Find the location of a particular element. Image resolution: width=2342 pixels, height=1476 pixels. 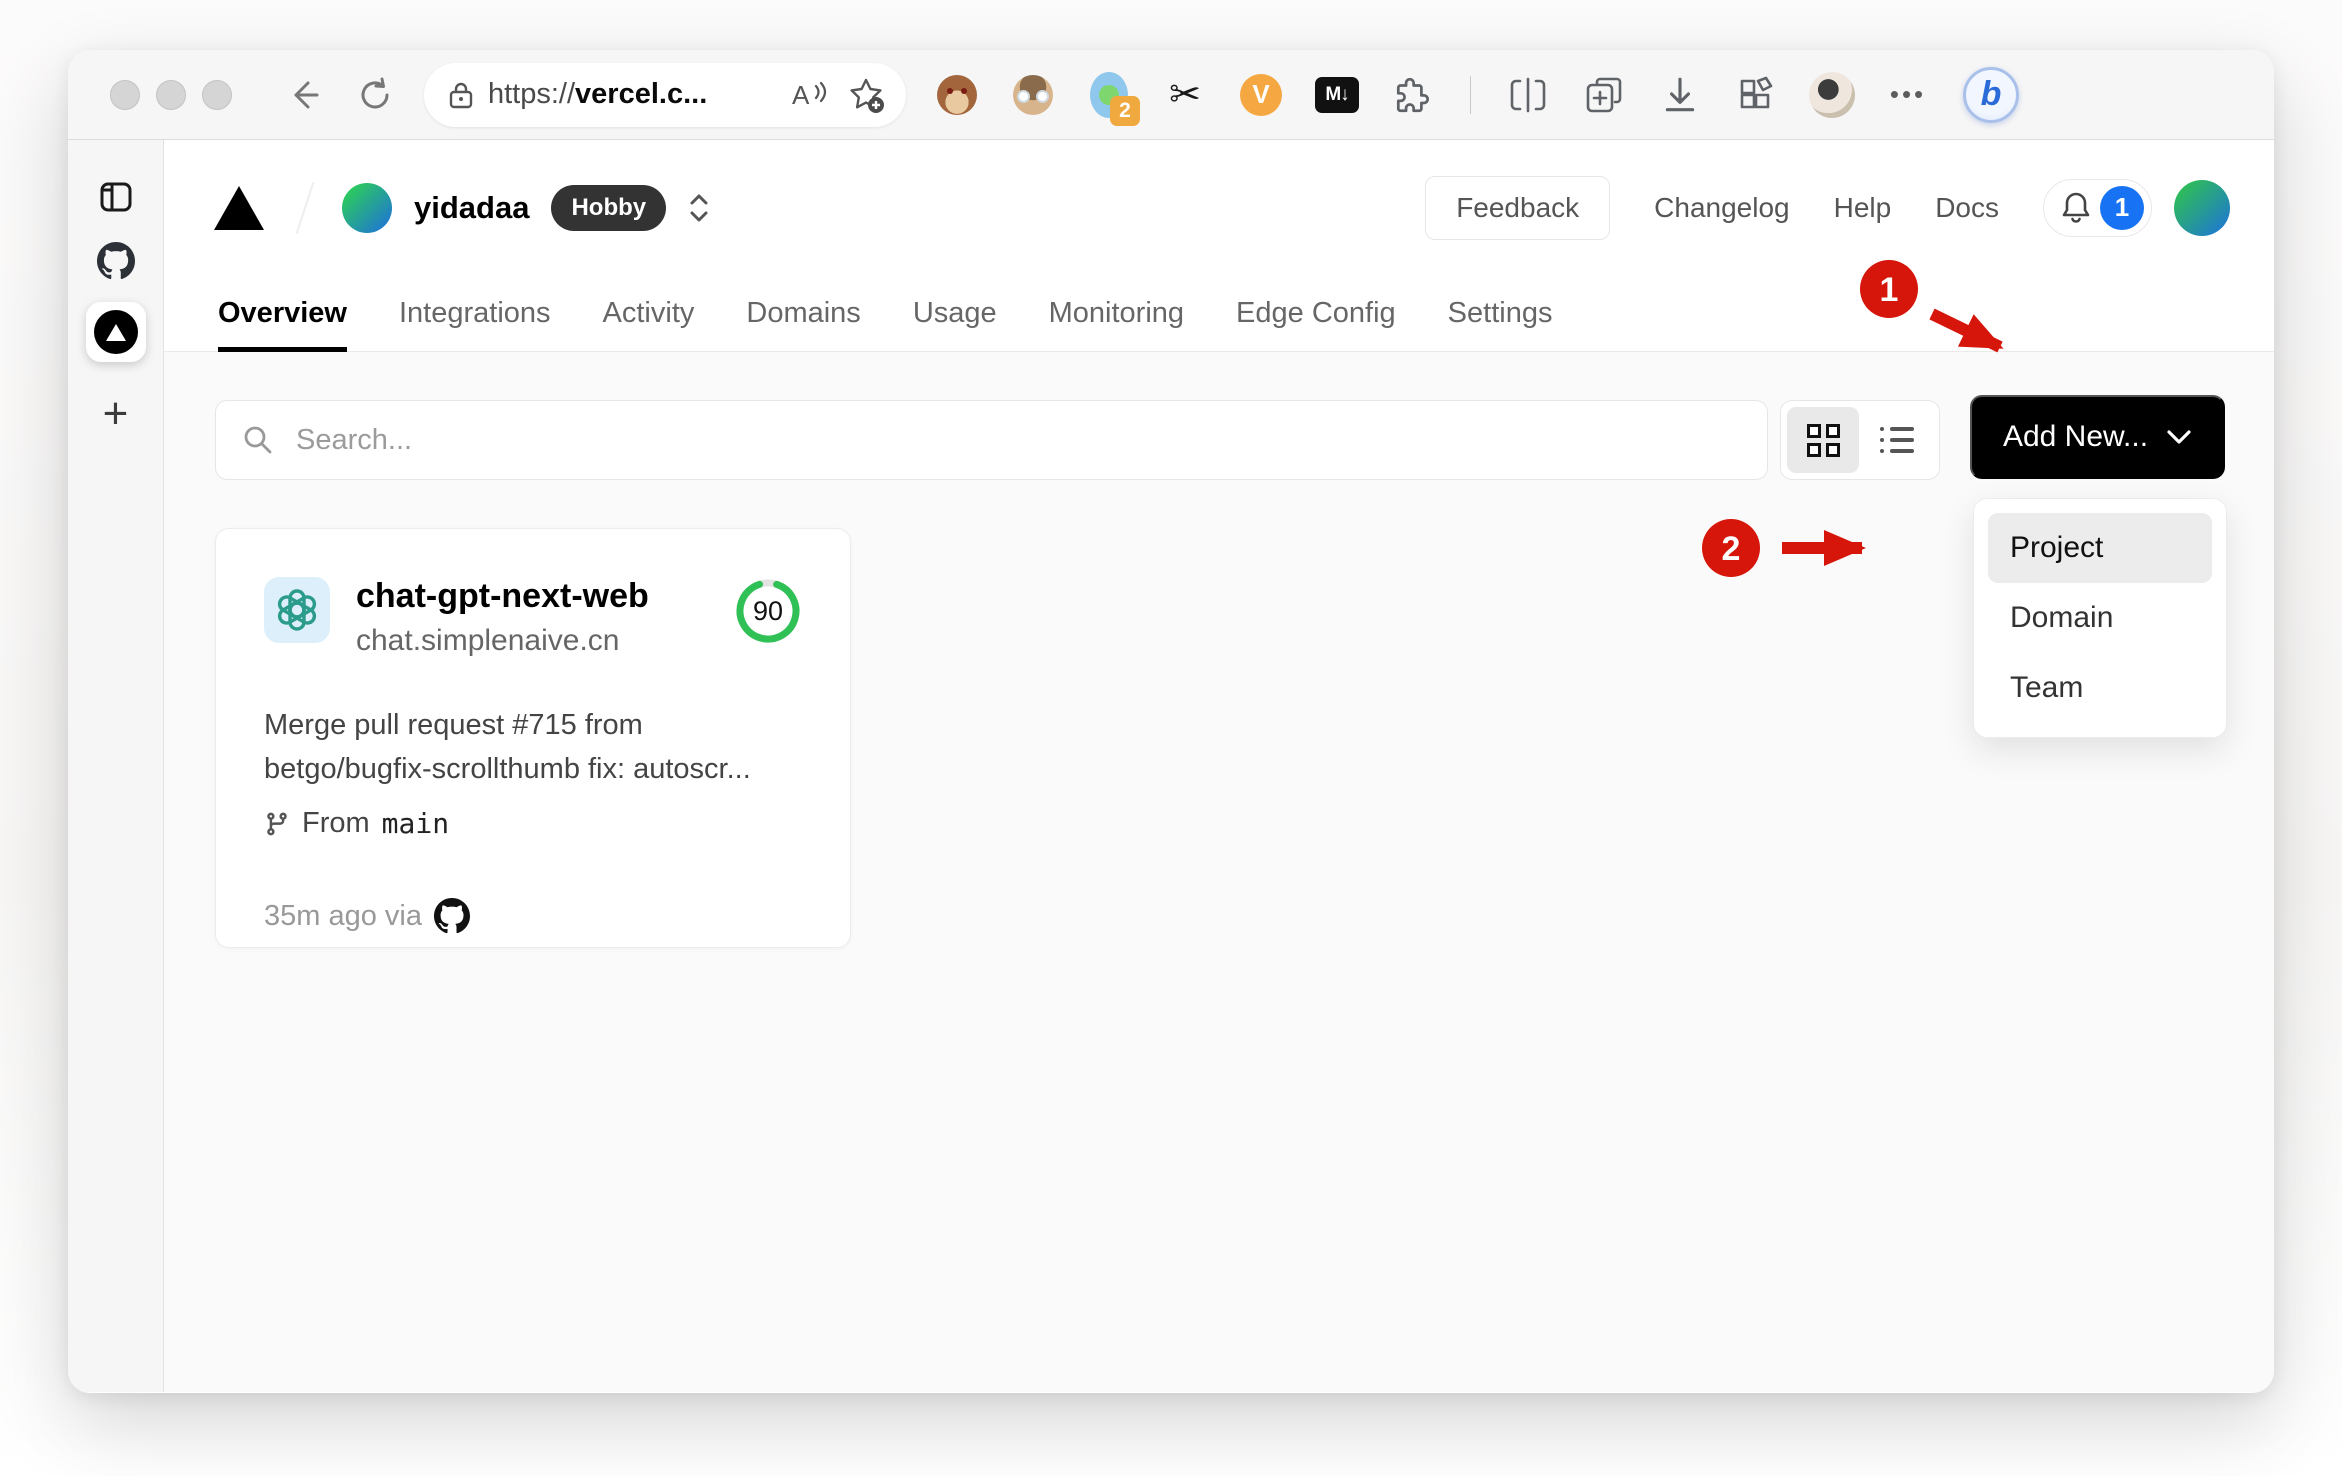

search-icon is located at coordinates (258, 440).